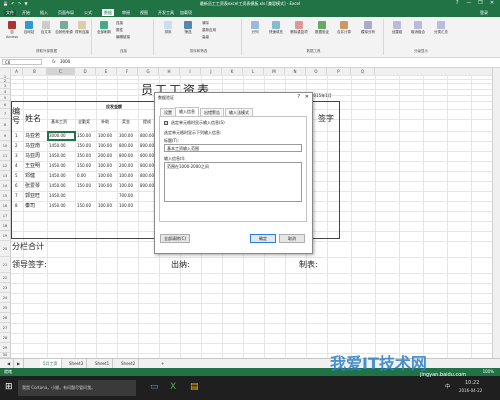 The image size is (500, 400). I want to click on tab-error-alert: 出错警告, so click(212, 112).